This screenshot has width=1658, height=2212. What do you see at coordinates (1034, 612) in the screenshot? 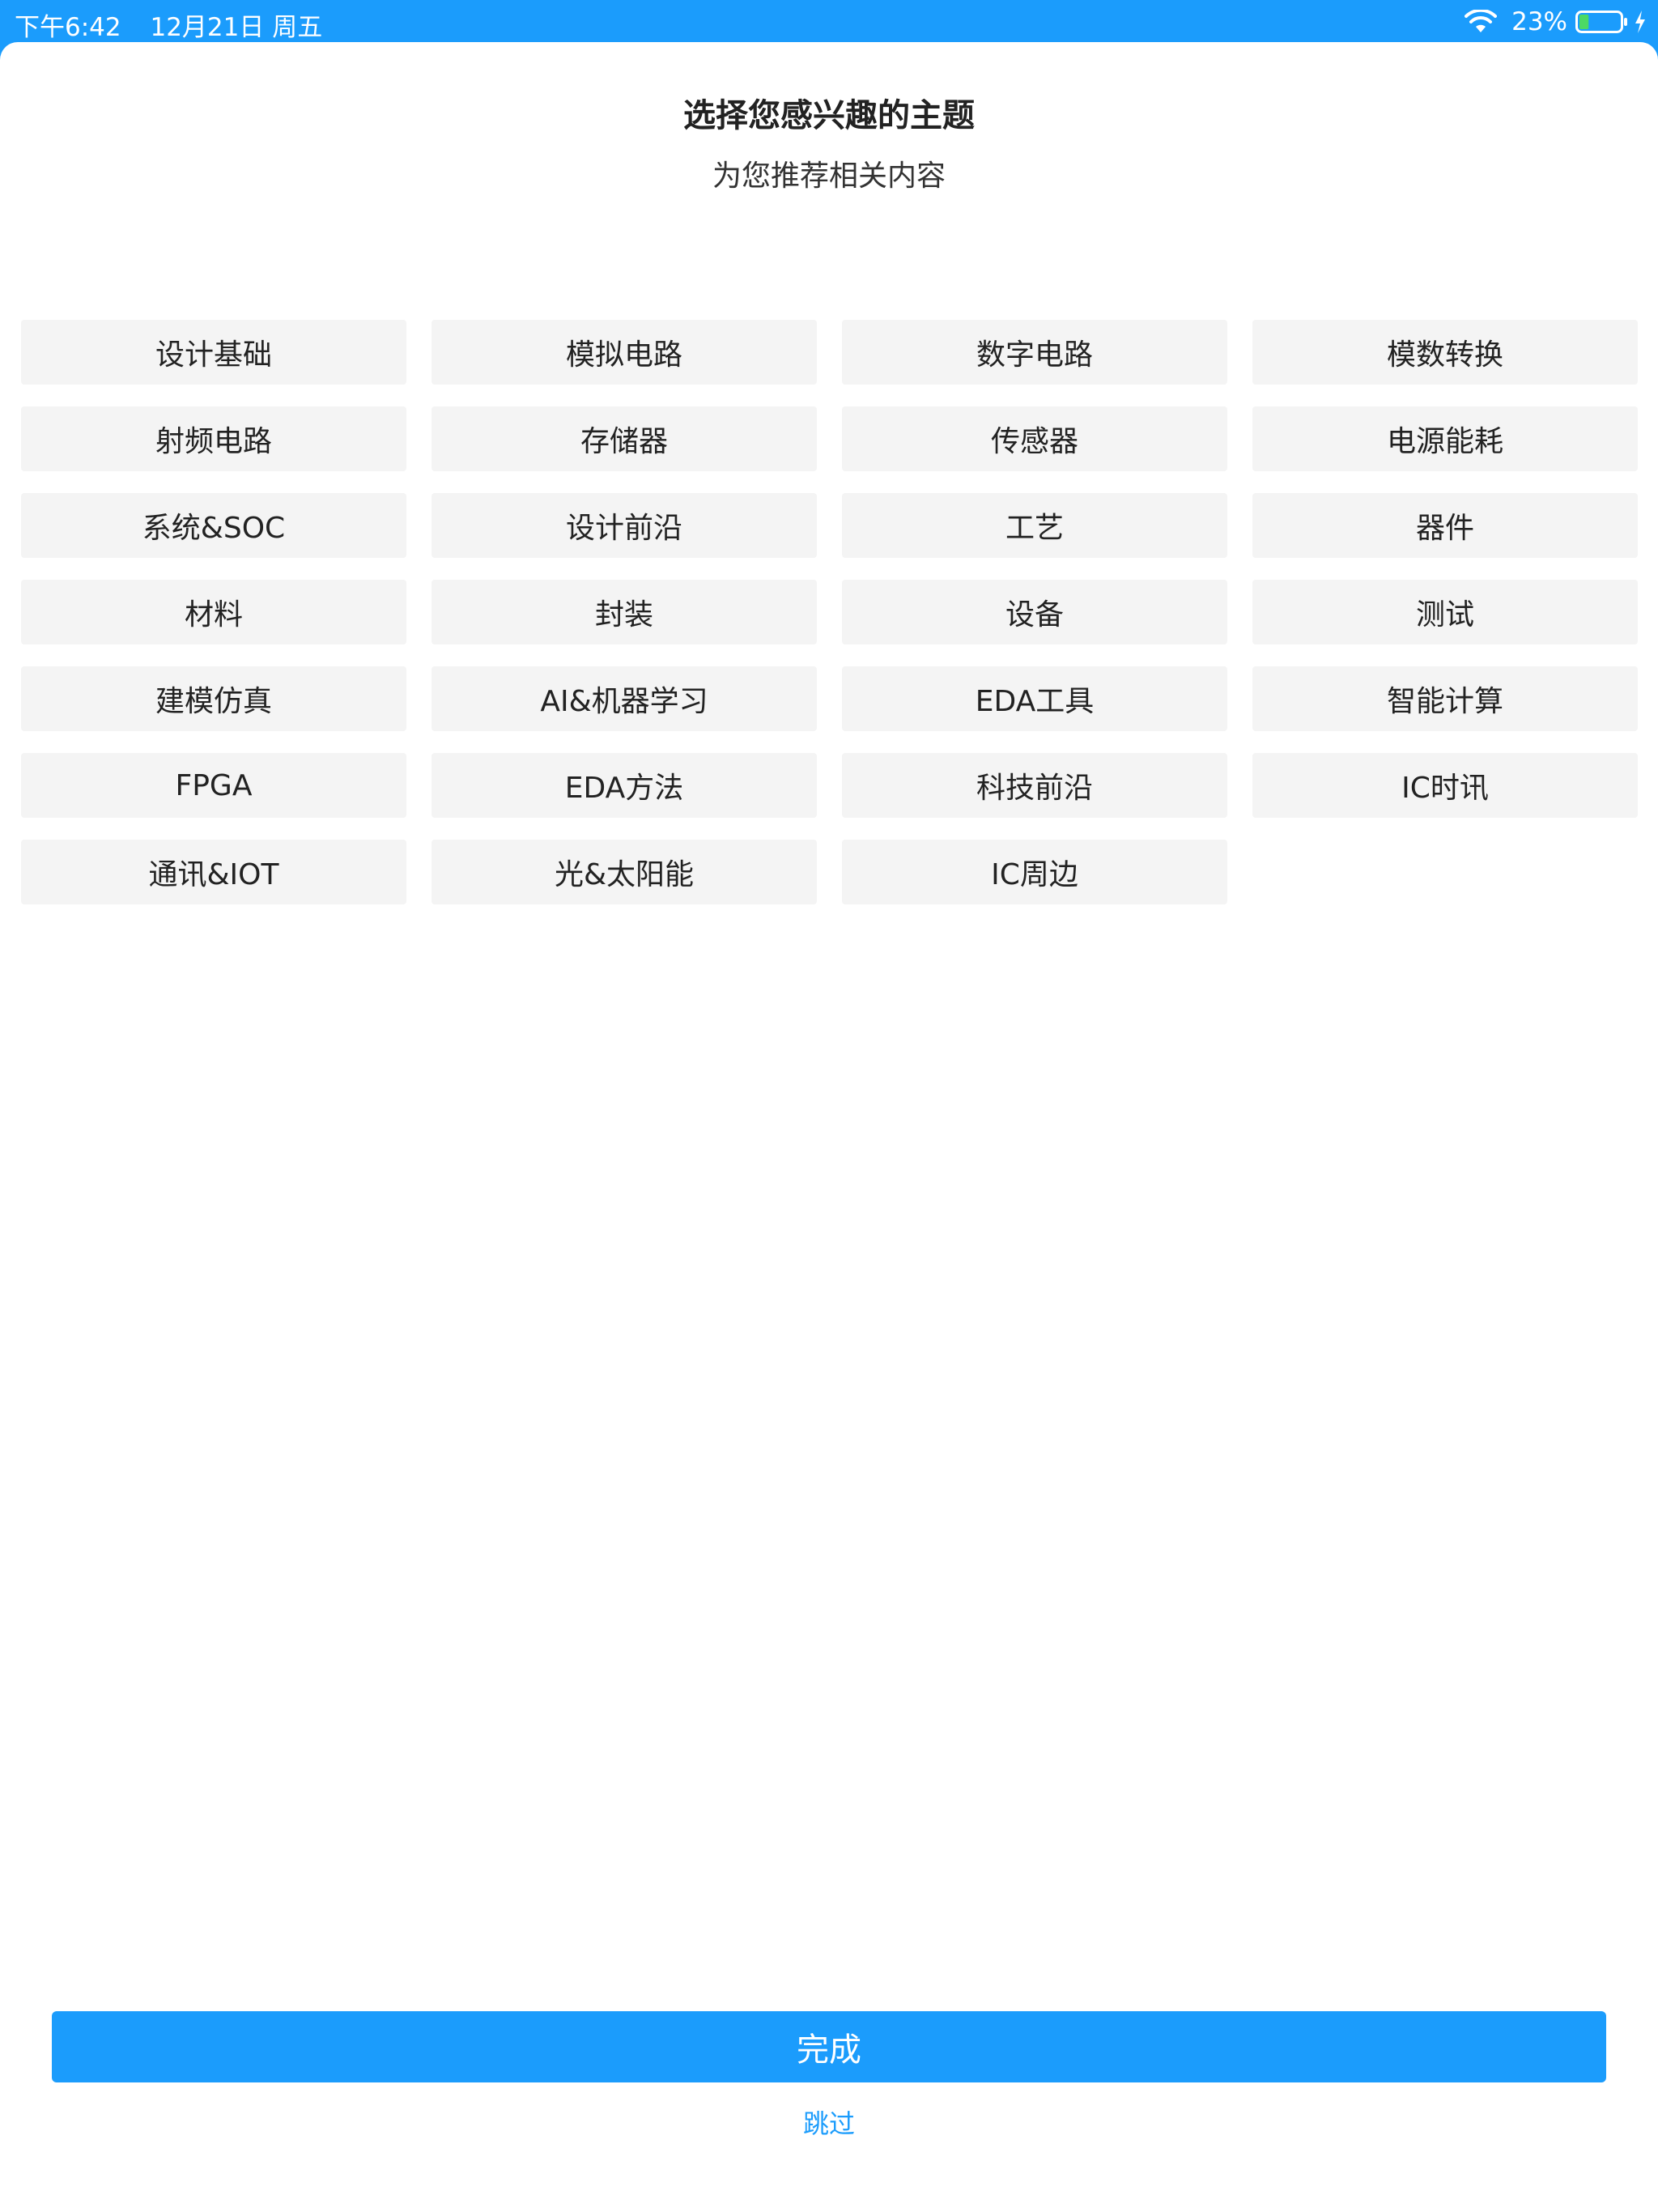
I see `topic-tag: 设备` at bounding box center [1034, 612].